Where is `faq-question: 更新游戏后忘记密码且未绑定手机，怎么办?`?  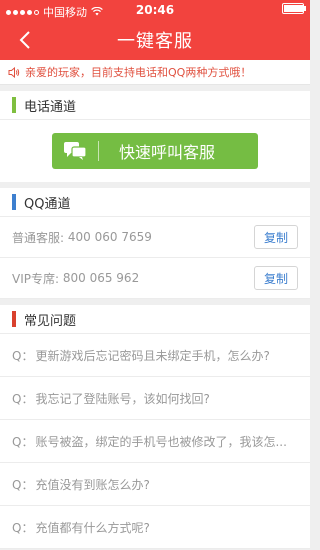
faq-question: 更新游戏后忘记密码且未绑定手机，怎么办? is located at coordinates (152, 355).